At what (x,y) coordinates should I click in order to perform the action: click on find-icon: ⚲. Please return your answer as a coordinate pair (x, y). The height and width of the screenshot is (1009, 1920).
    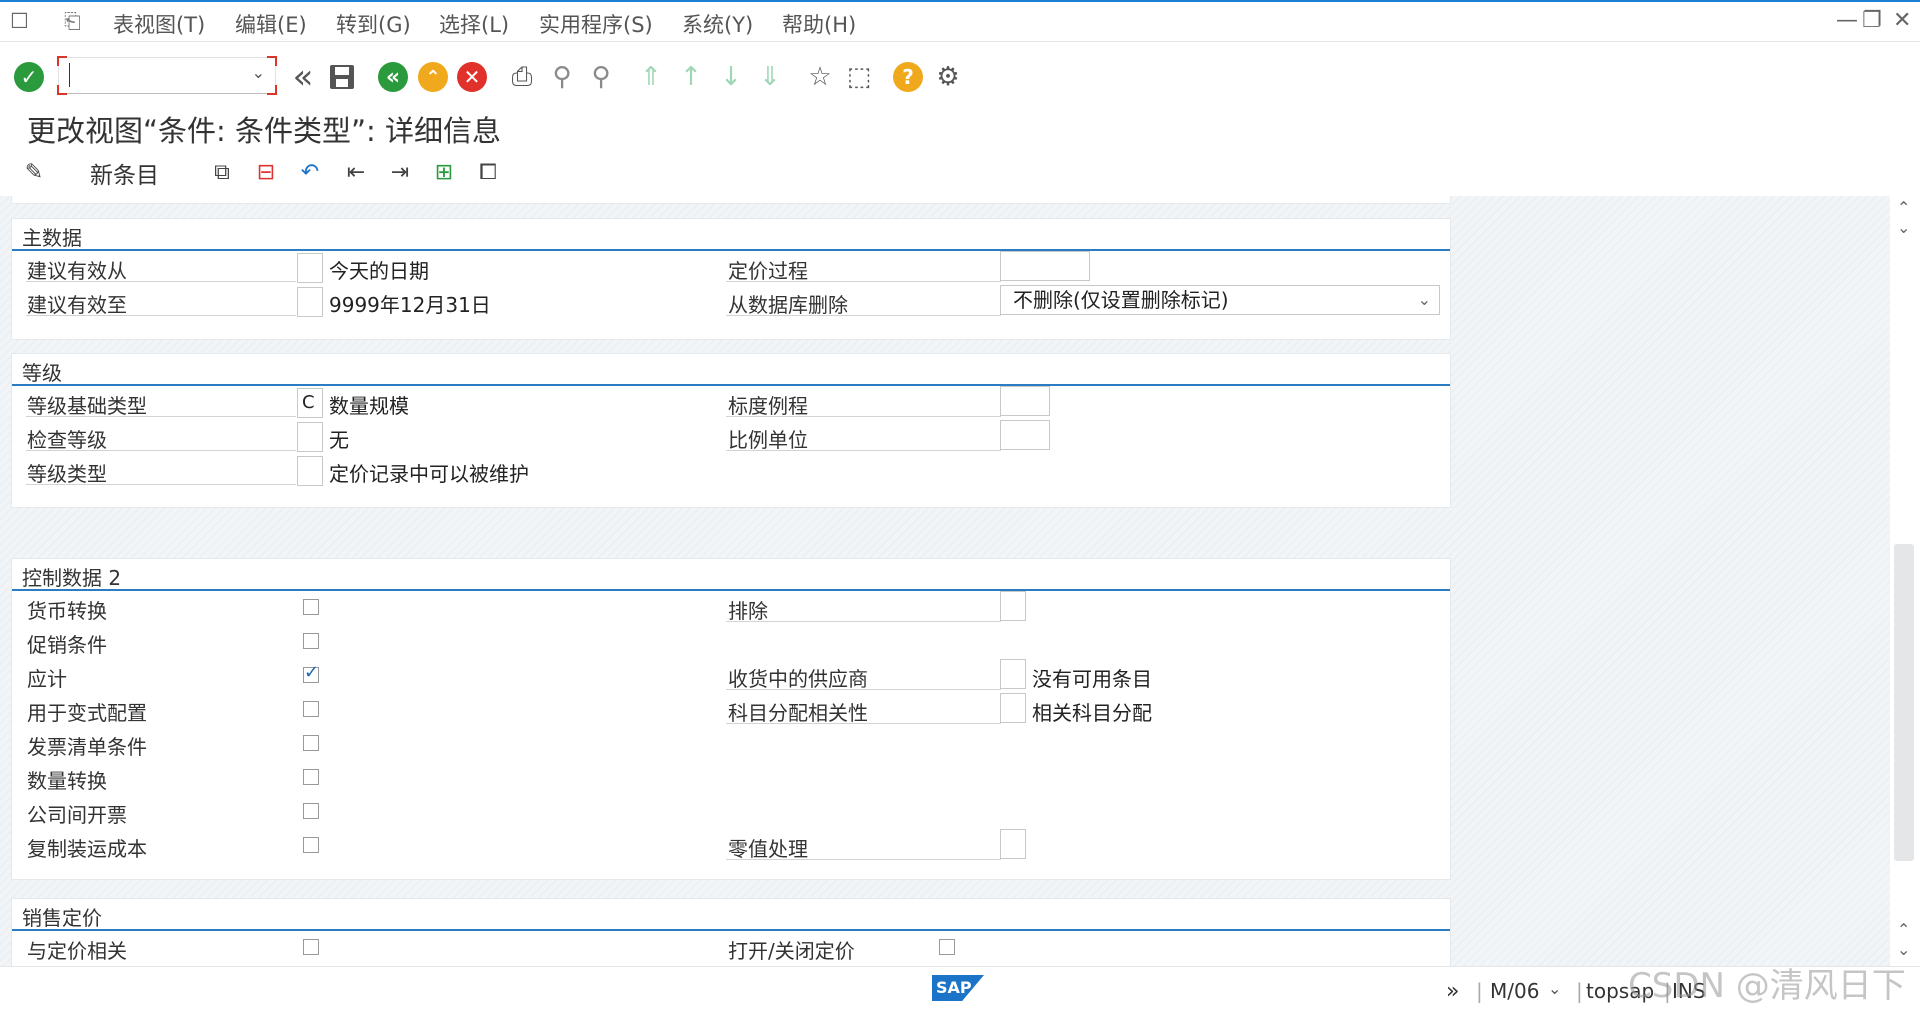
    Looking at the image, I should click on (562, 77).